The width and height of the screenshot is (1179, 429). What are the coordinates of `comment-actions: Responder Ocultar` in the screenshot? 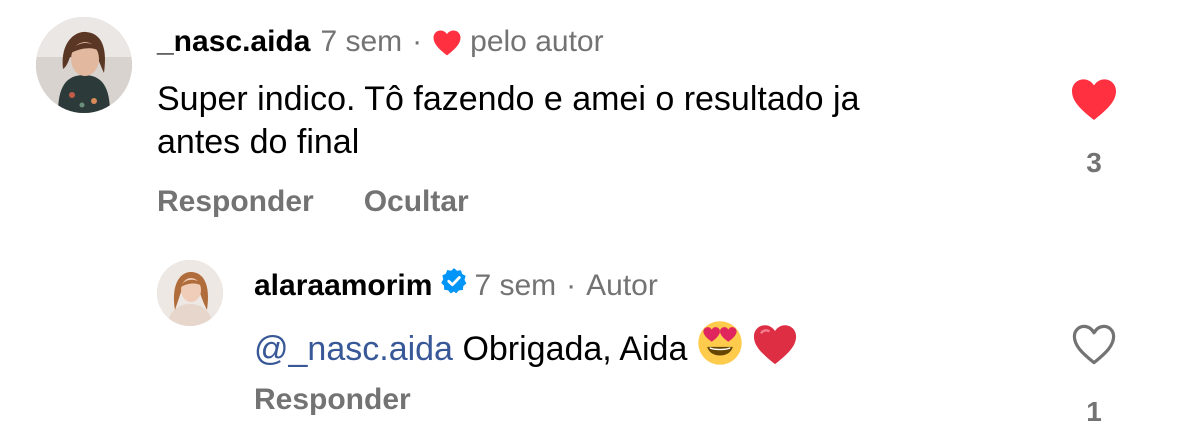 It's located at (313, 202).